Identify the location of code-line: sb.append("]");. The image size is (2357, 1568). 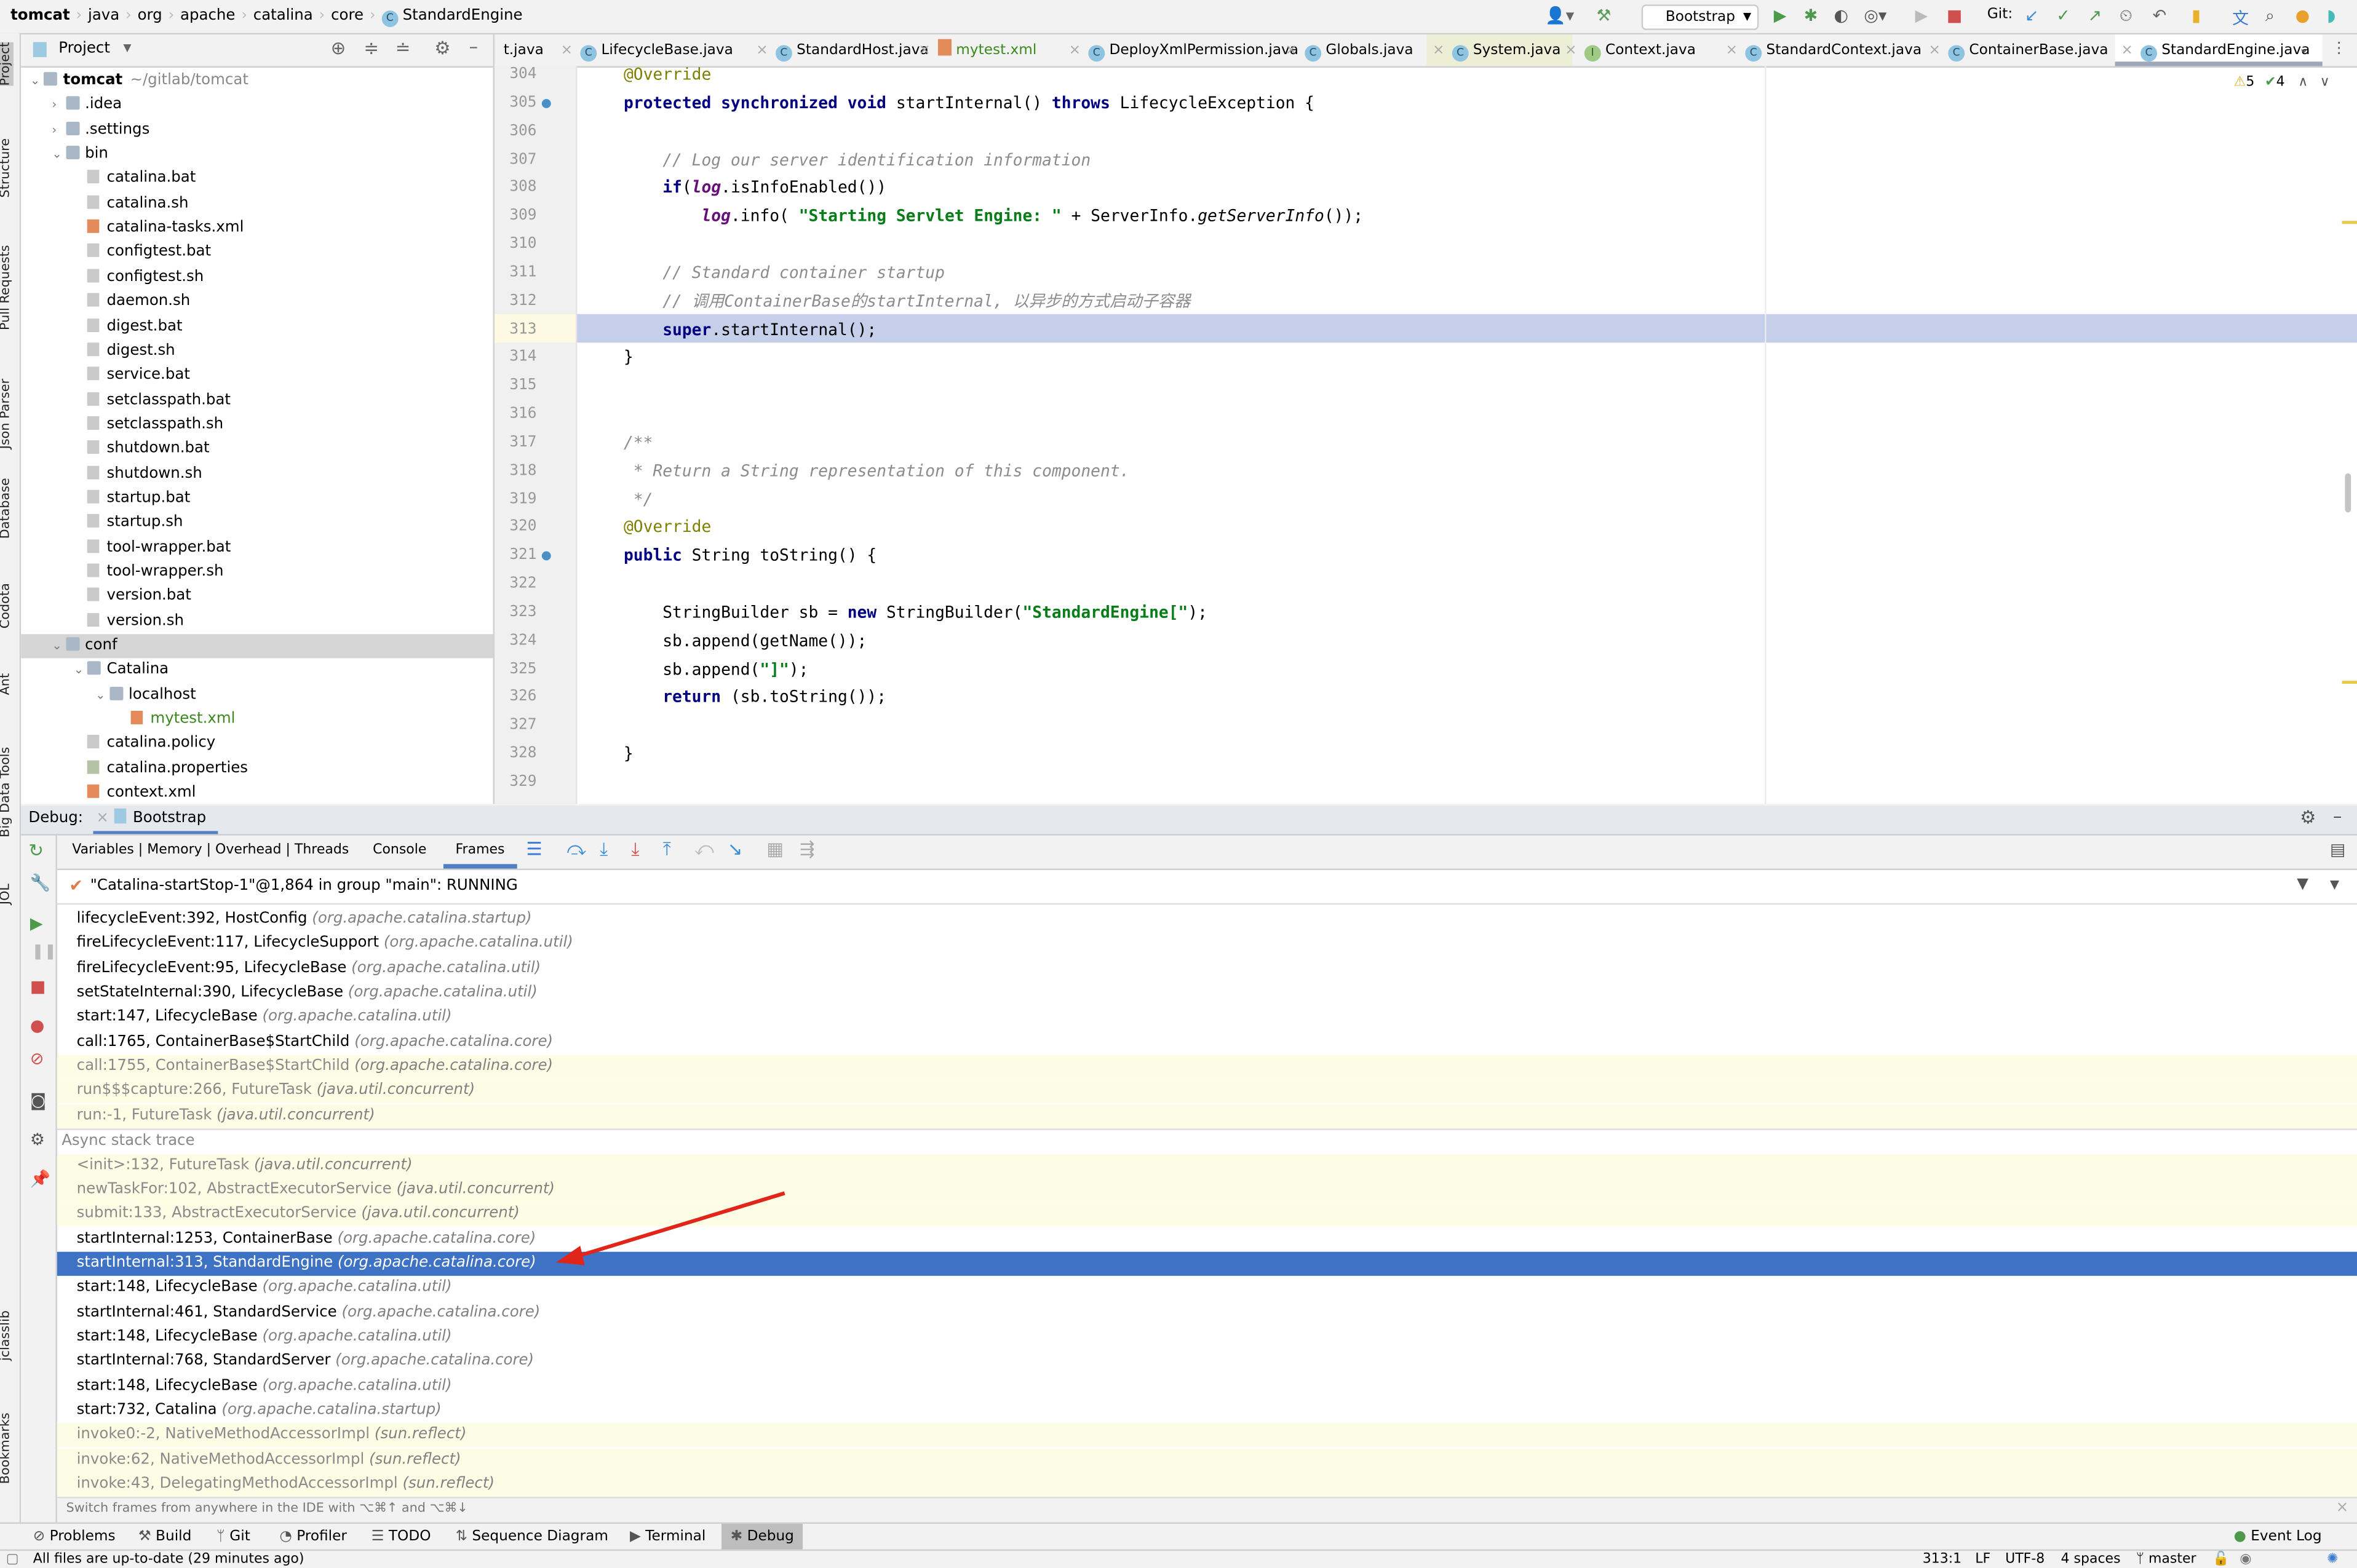
(696, 669).